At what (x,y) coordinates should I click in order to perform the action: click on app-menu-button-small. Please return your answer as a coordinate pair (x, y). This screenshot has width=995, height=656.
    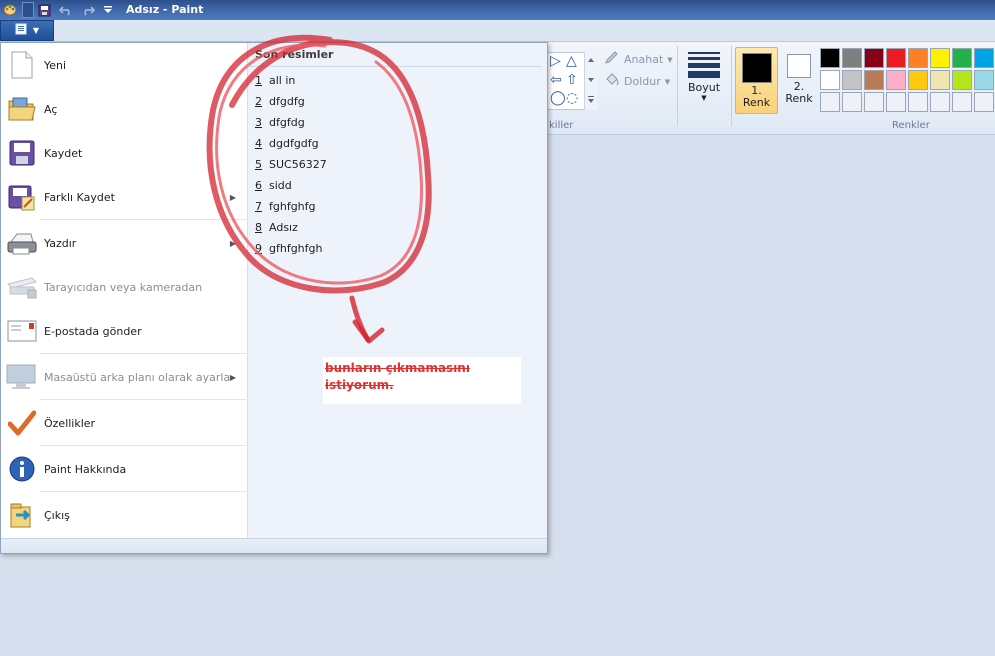
    Looking at the image, I should click on (28, 10).